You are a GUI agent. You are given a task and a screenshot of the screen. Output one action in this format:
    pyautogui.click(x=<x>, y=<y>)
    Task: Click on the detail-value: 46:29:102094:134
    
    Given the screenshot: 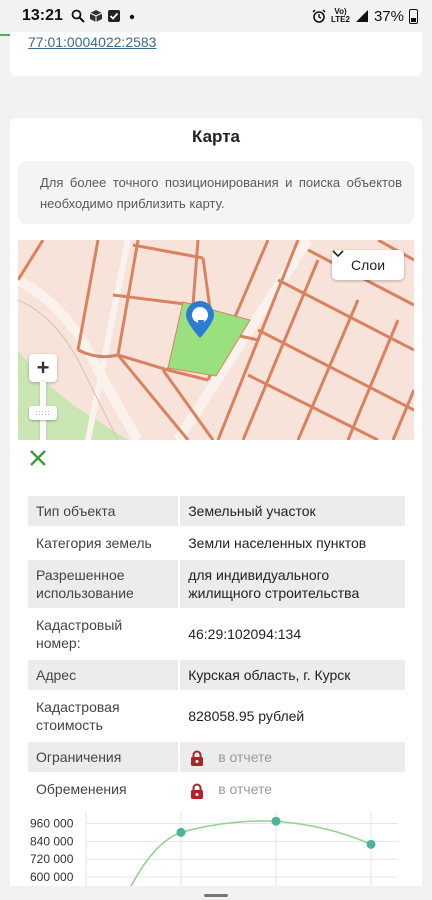 What is the action you would take?
    pyautogui.click(x=245, y=634)
    